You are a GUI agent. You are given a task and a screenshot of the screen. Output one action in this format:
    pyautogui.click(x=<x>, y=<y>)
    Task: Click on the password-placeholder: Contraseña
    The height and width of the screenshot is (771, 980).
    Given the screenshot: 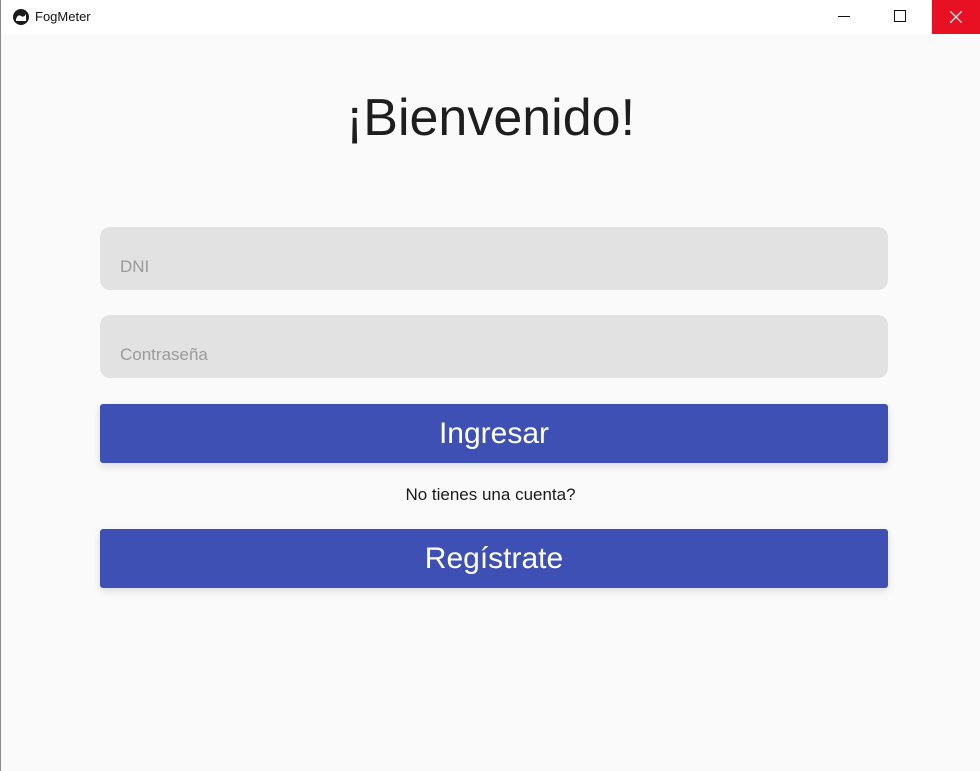 What is the action you would take?
    pyautogui.click(x=164, y=354)
    